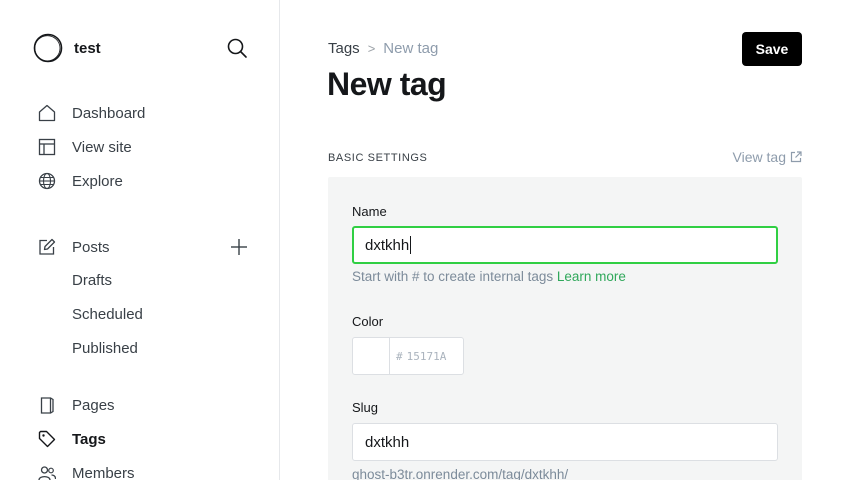  Describe the element at coordinates (47, 405) in the screenshot. I see `pages-icon` at that location.